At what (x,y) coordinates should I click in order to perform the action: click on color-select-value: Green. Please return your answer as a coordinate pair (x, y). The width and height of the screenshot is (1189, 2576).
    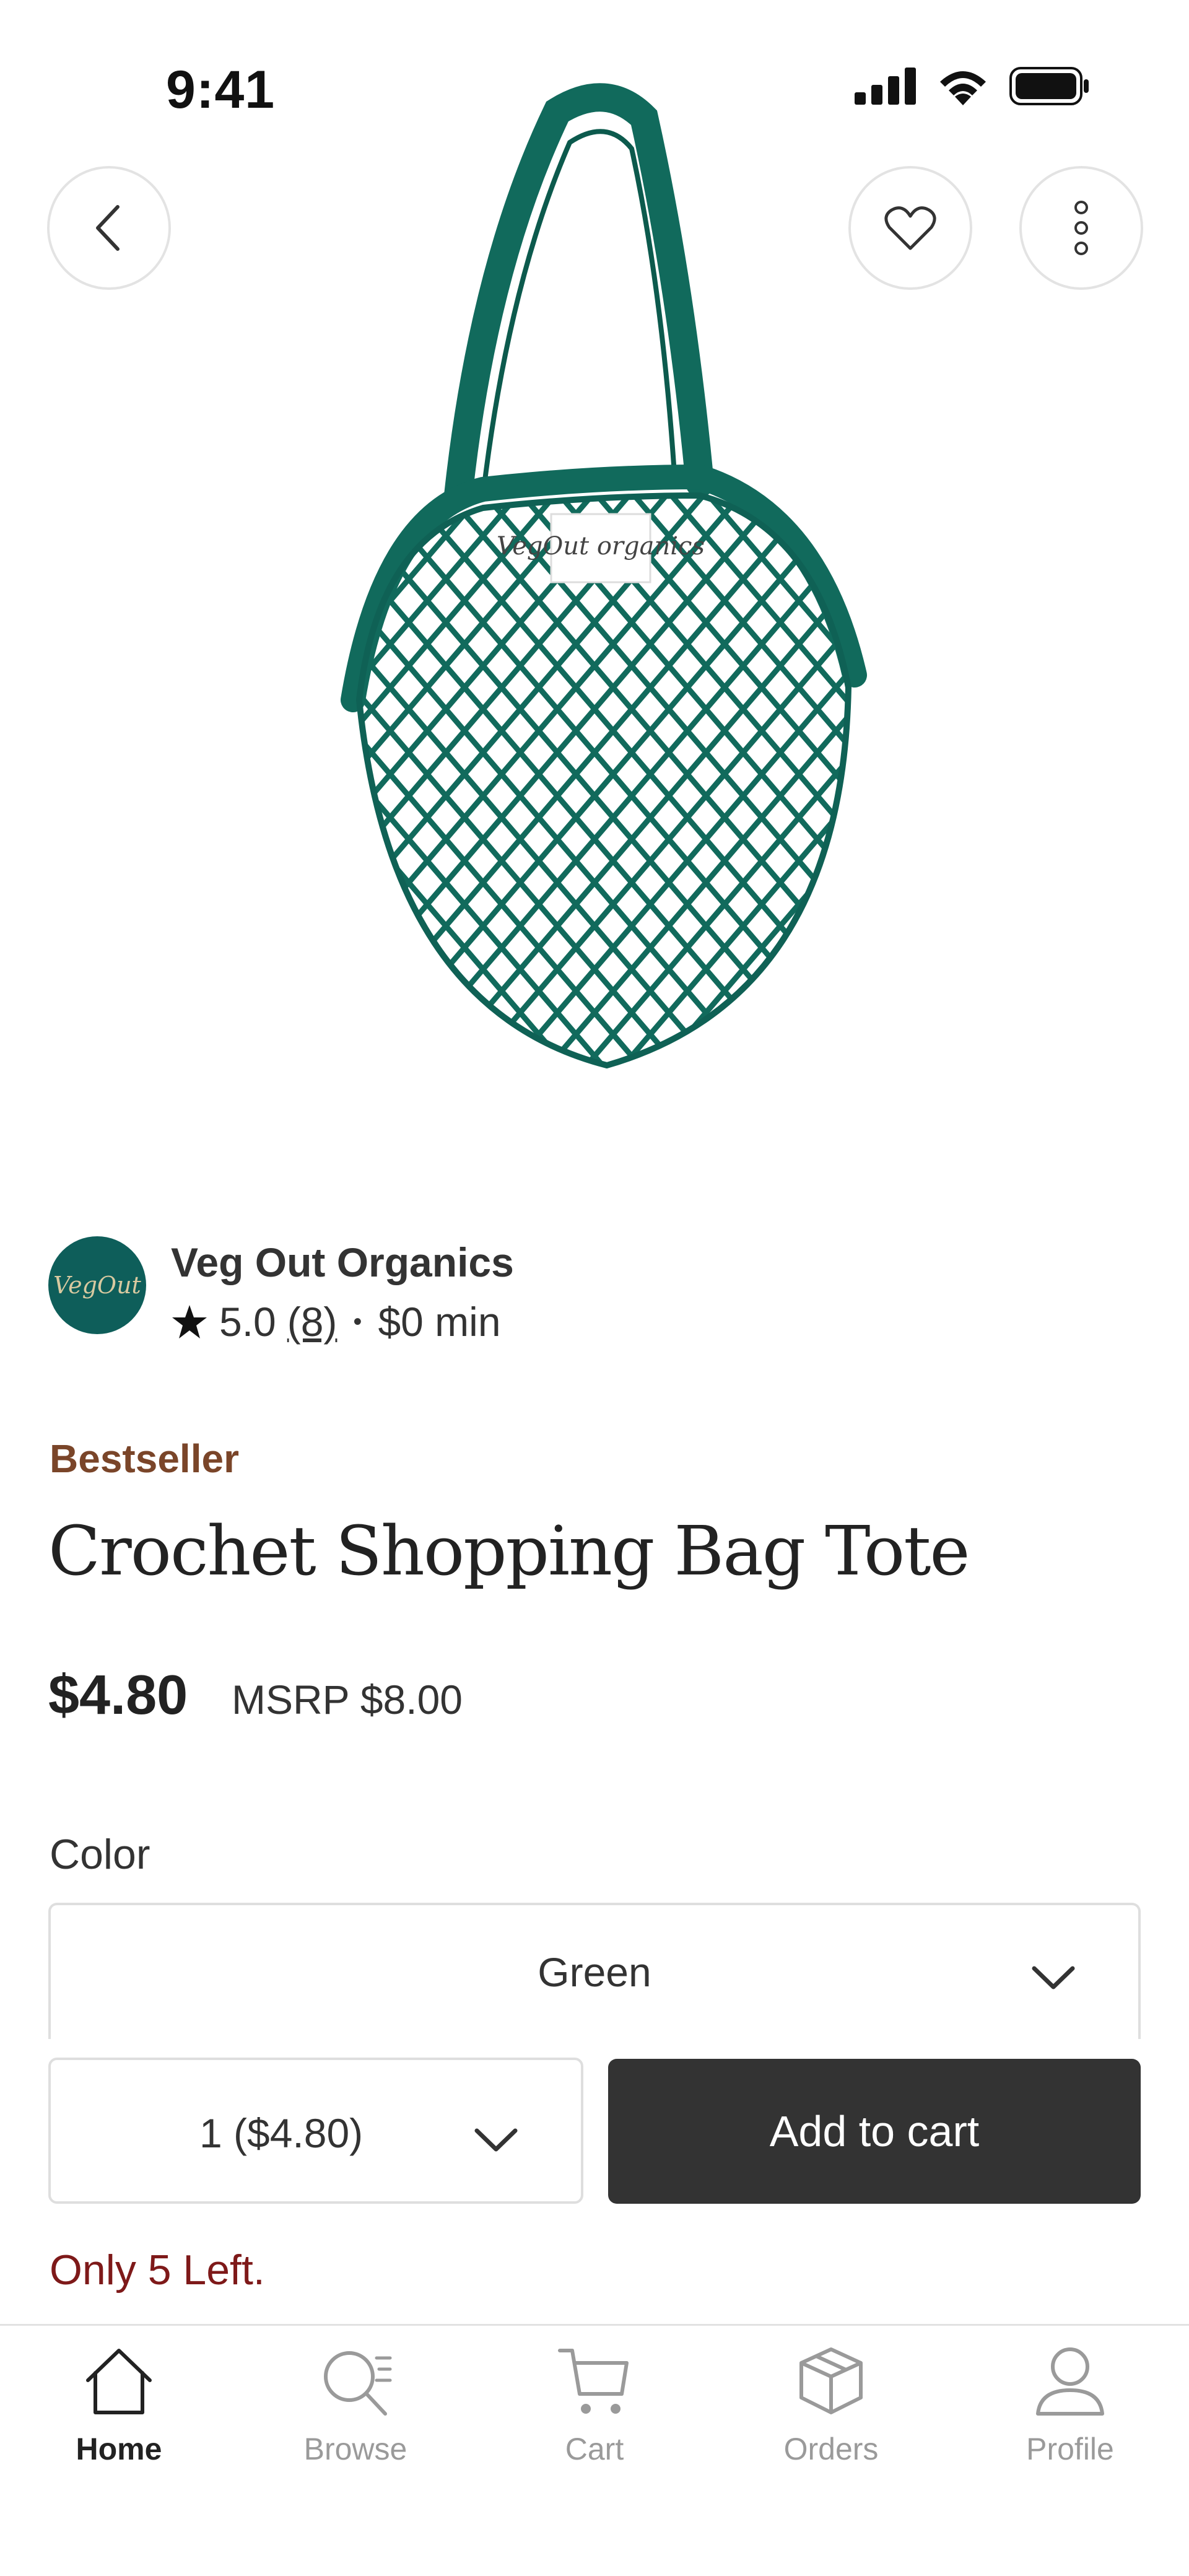
    Looking at the image, I should click on (594, 1972).